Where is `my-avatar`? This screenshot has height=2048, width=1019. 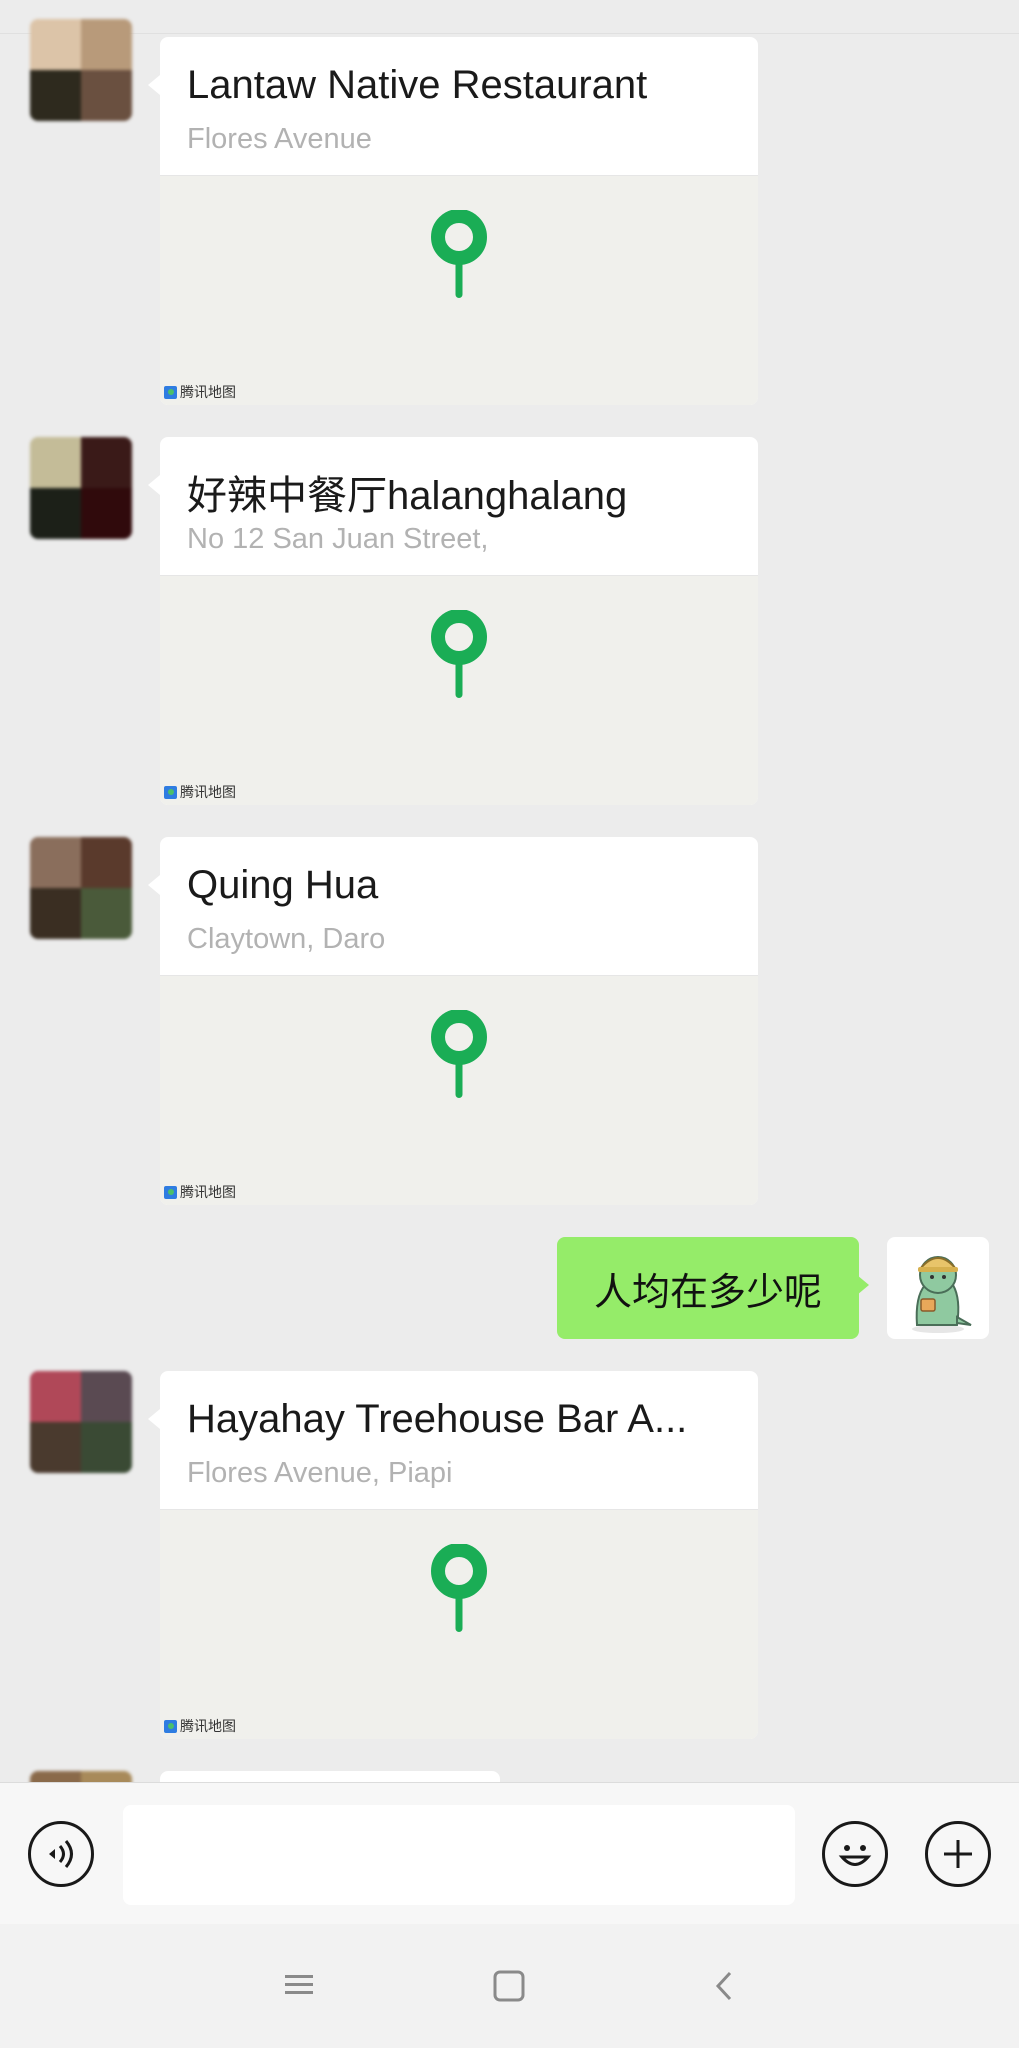
my-avatar is located at coordinates (938, 1288).